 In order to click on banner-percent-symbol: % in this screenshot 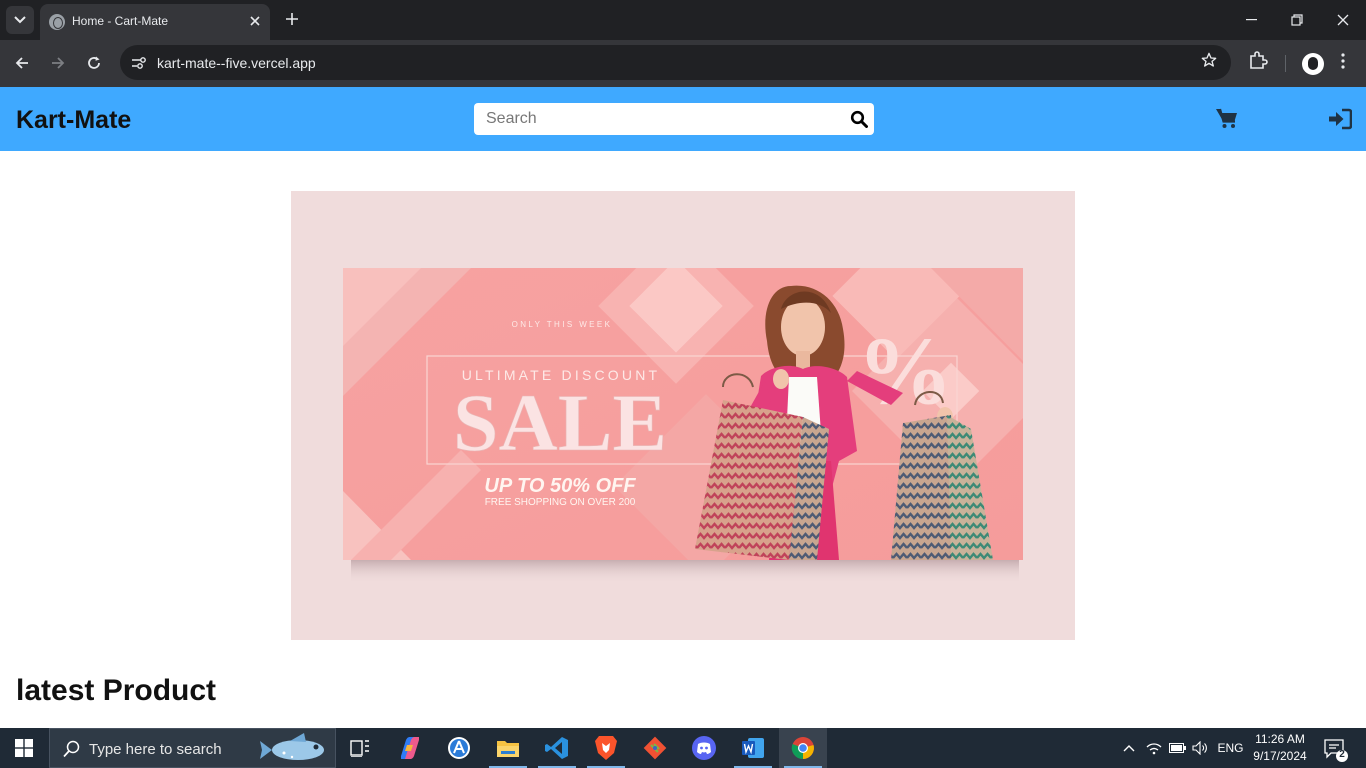, I will do `click(905, 370)`.